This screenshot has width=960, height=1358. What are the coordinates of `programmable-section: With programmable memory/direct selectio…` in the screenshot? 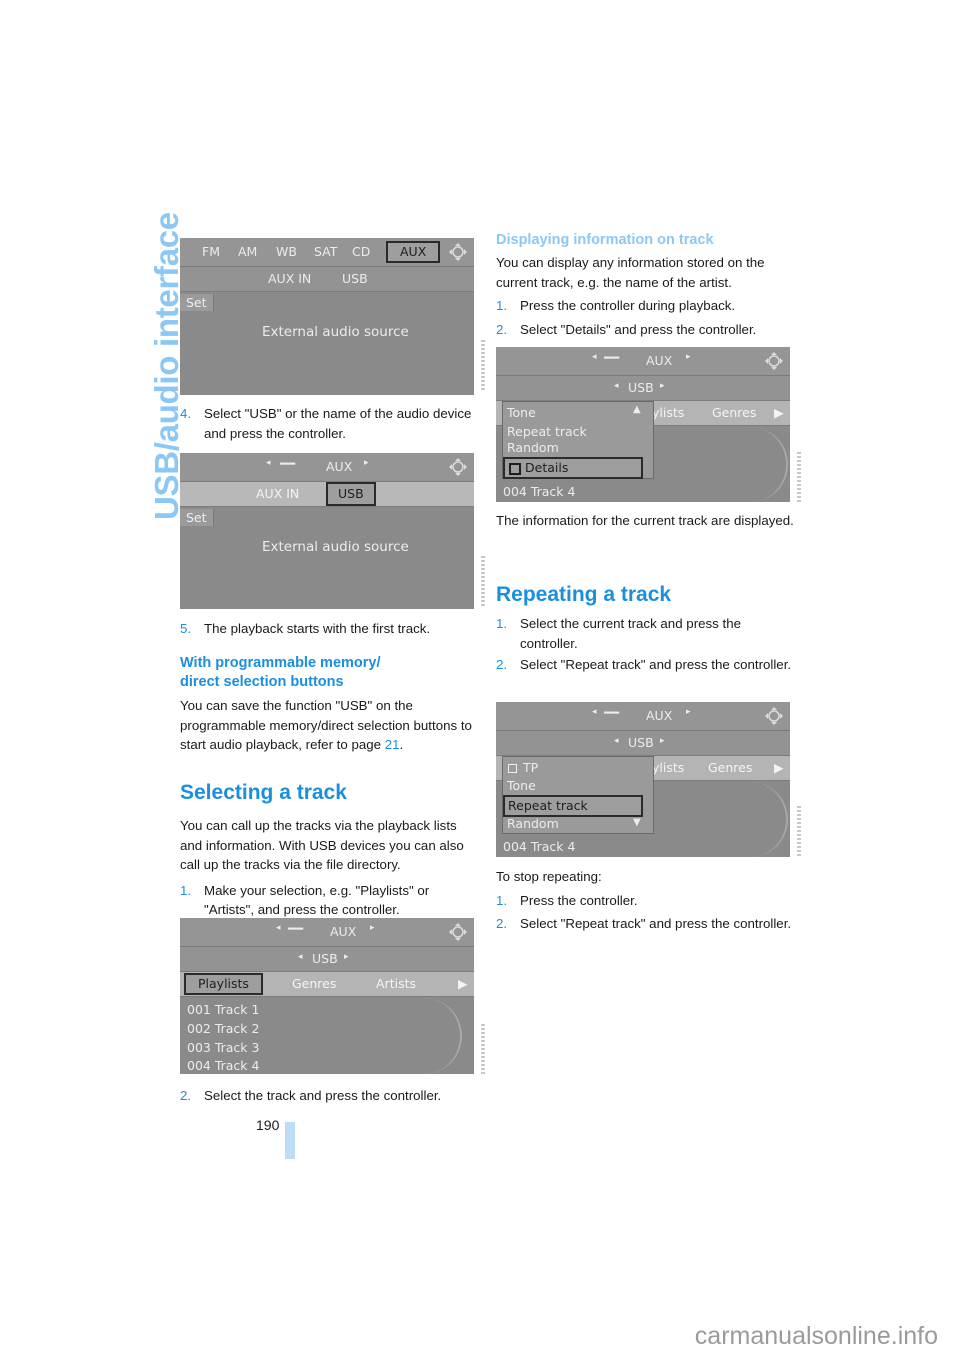 It's located at (327, 704).